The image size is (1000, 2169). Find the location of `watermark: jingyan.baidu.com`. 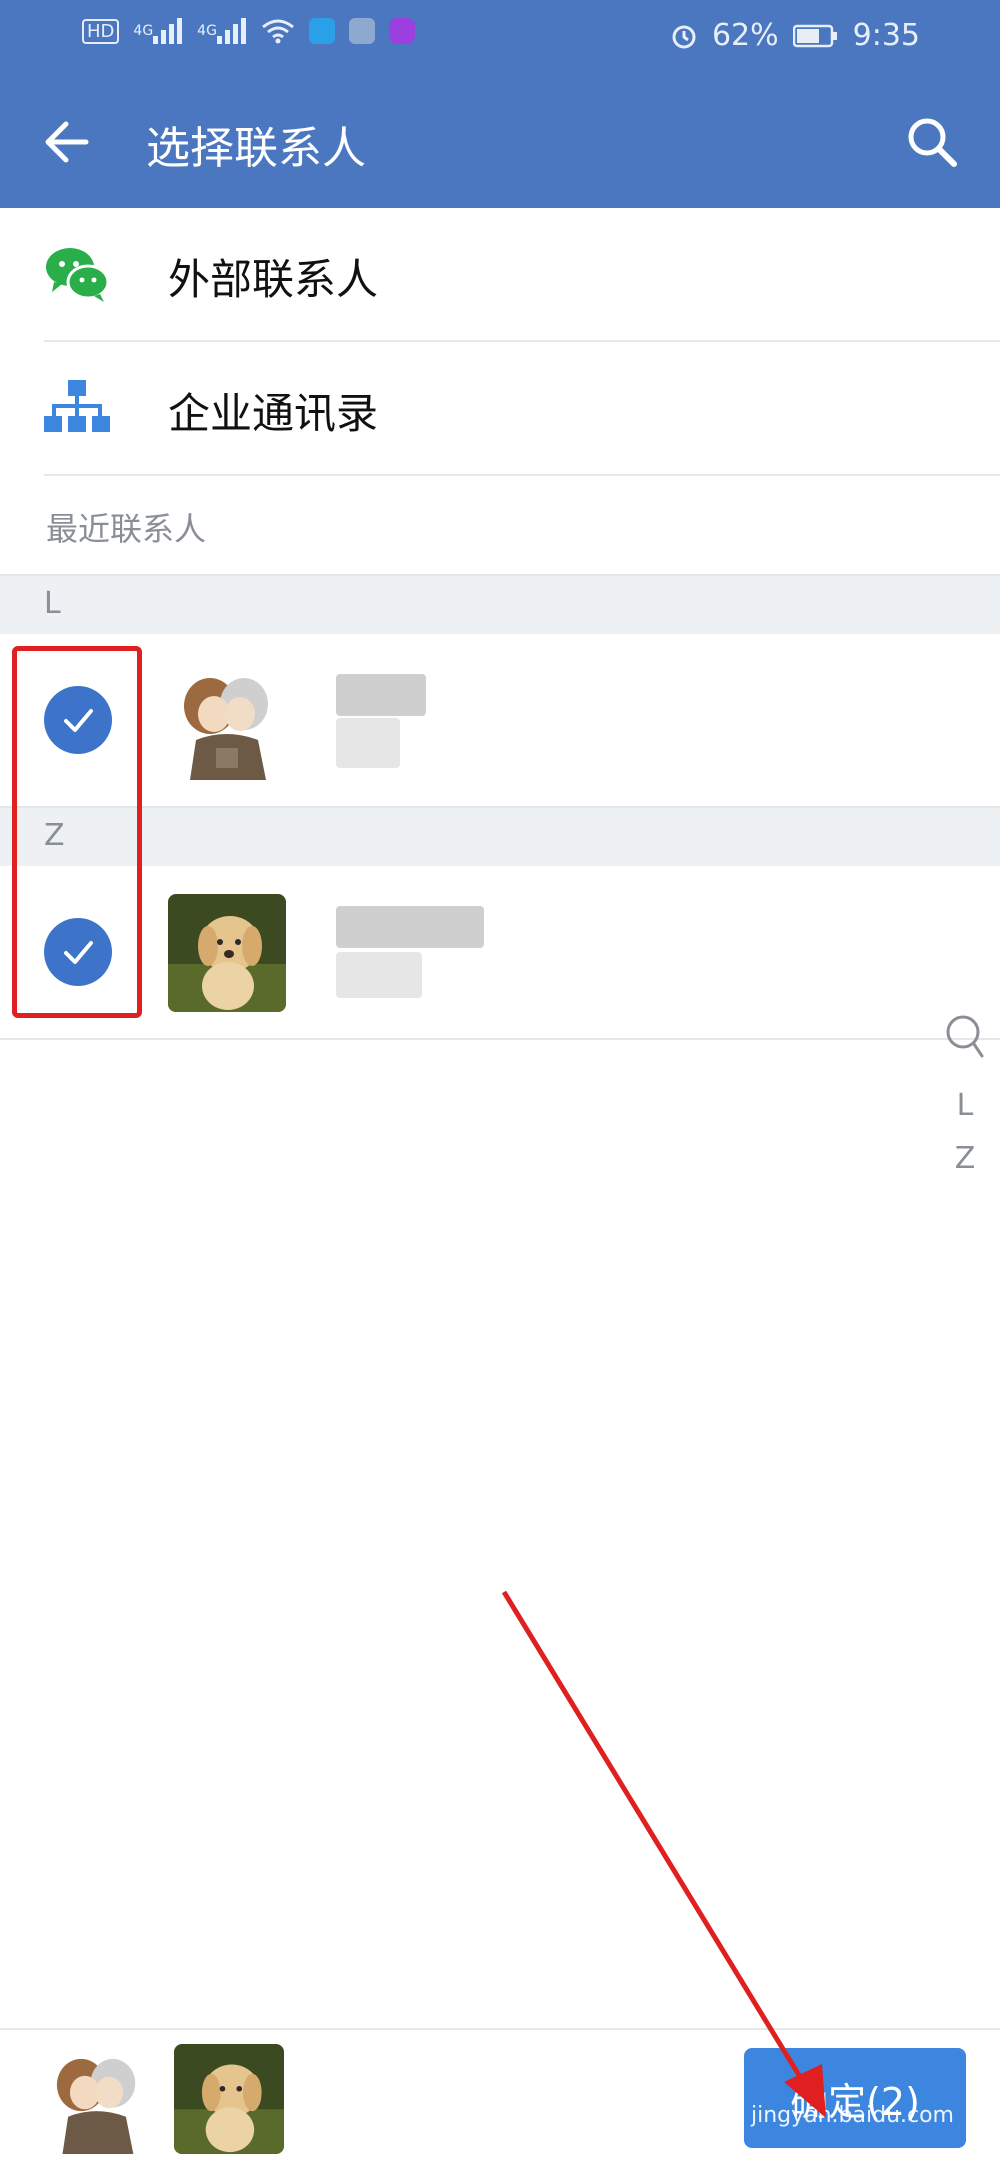

watermark: jingyan.baidu.com is located at coordinates (852, 2115).